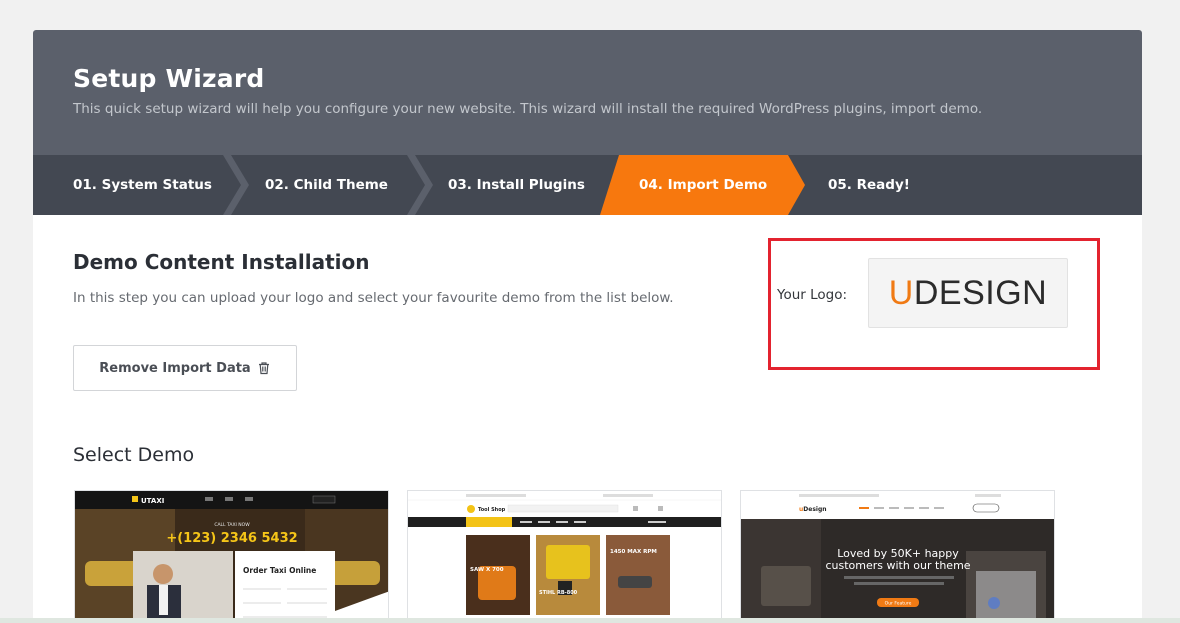  I want to click on step-install-plugins: 03. Install Plugins, so click(516, 185).